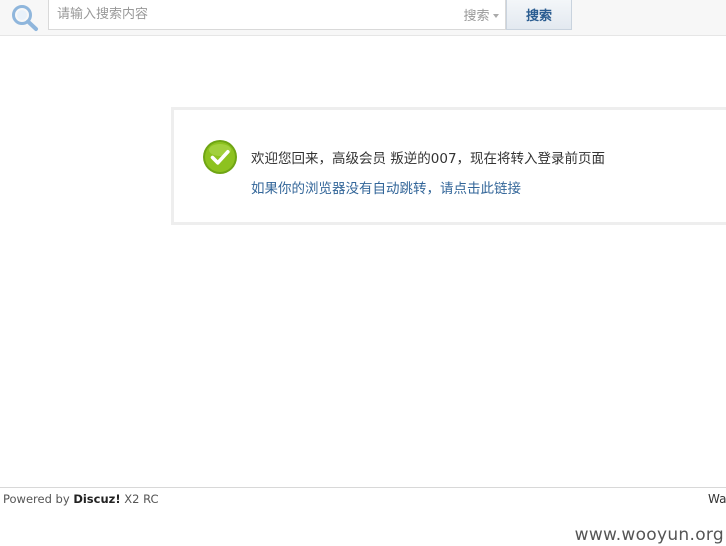 This screenshot has width=726, height=546. Describe the element at coordinates (539, 15) in the screenshot. I see `search-button: 搜索` at that location.